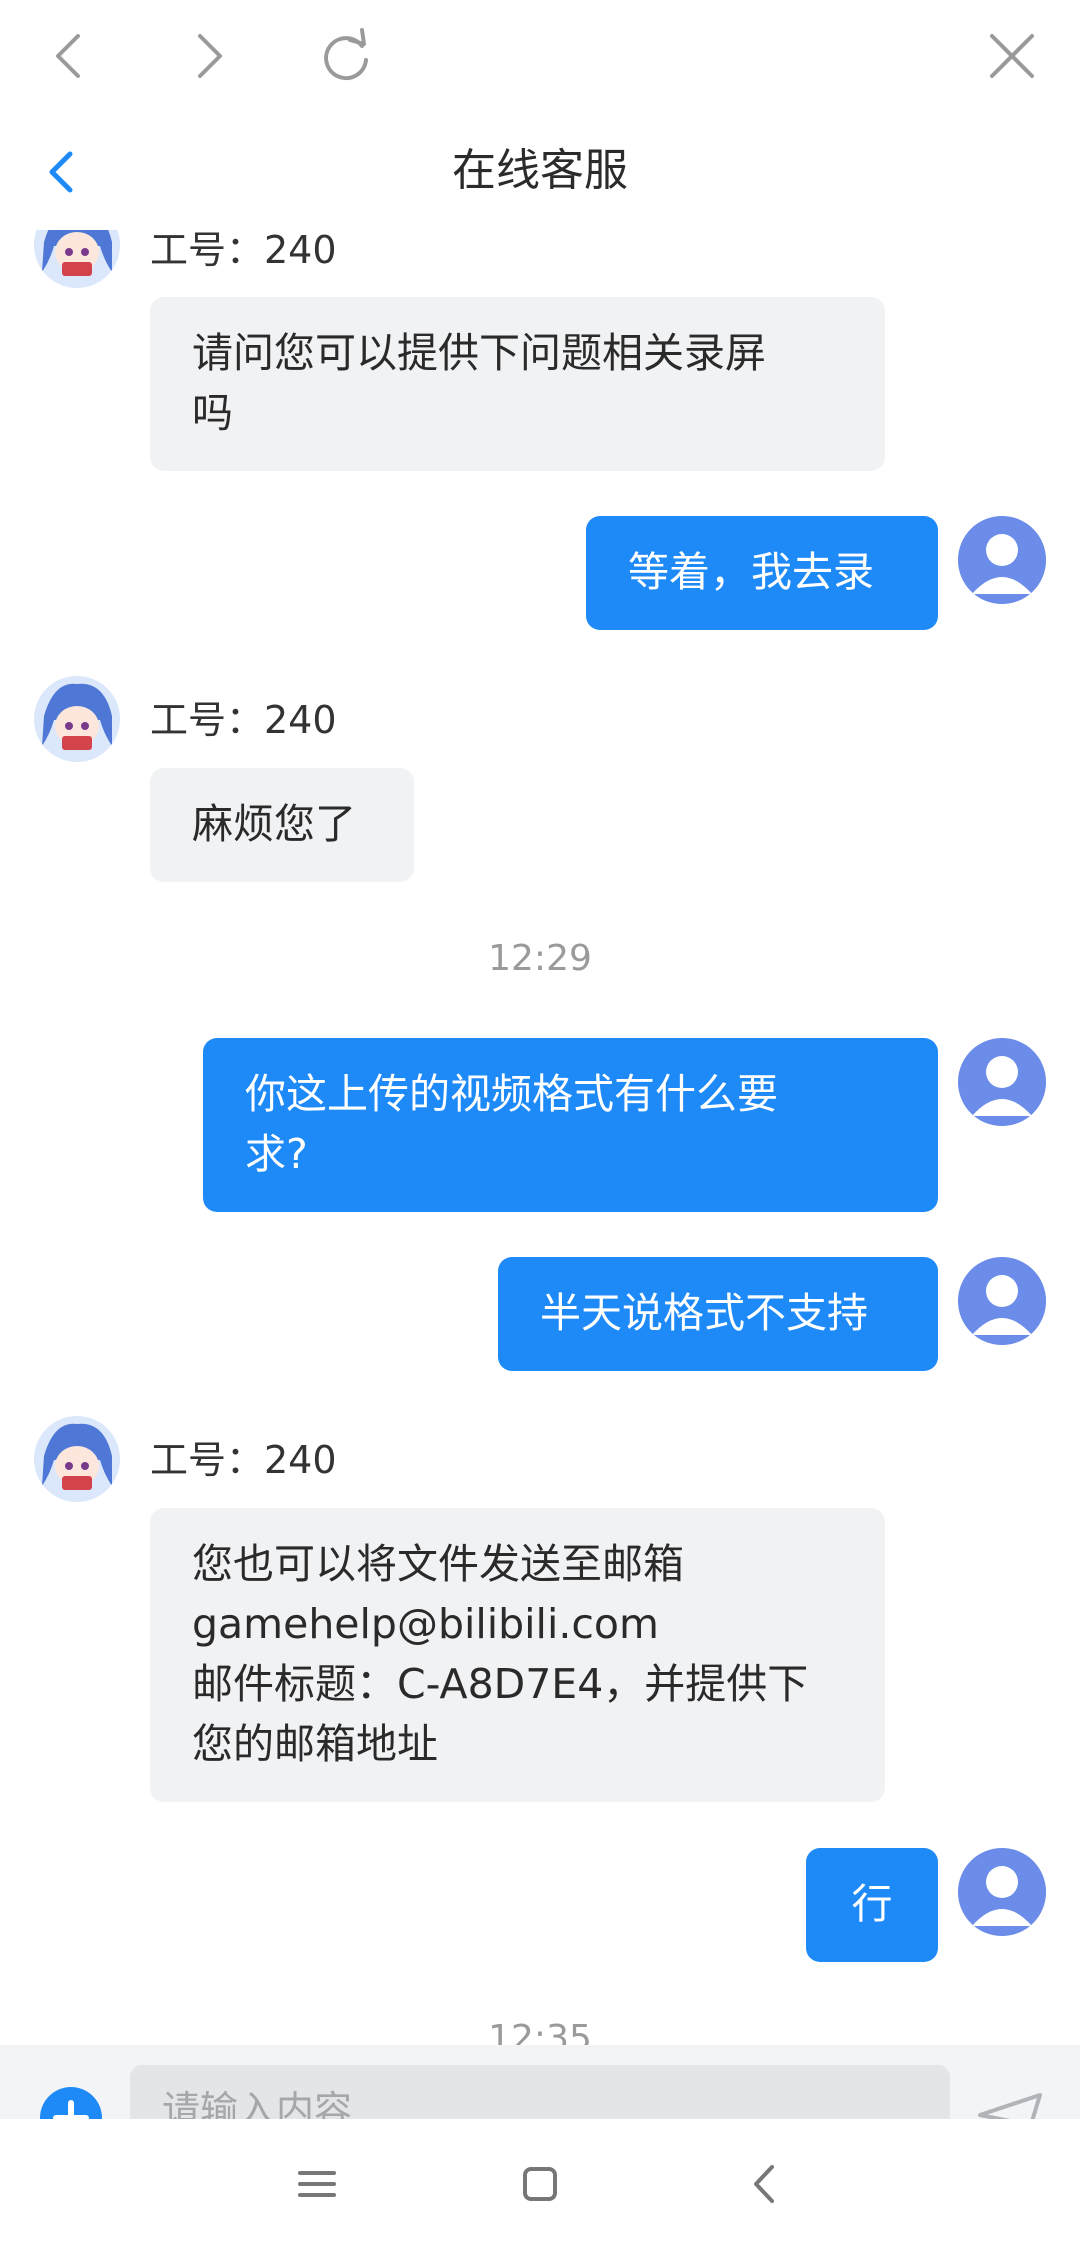 This screenshot has height=2248, width=1080. What do you see at coordinates (1012, 56) in the screenshot?
I see `close-icon` at bounding box center [1012, 56].